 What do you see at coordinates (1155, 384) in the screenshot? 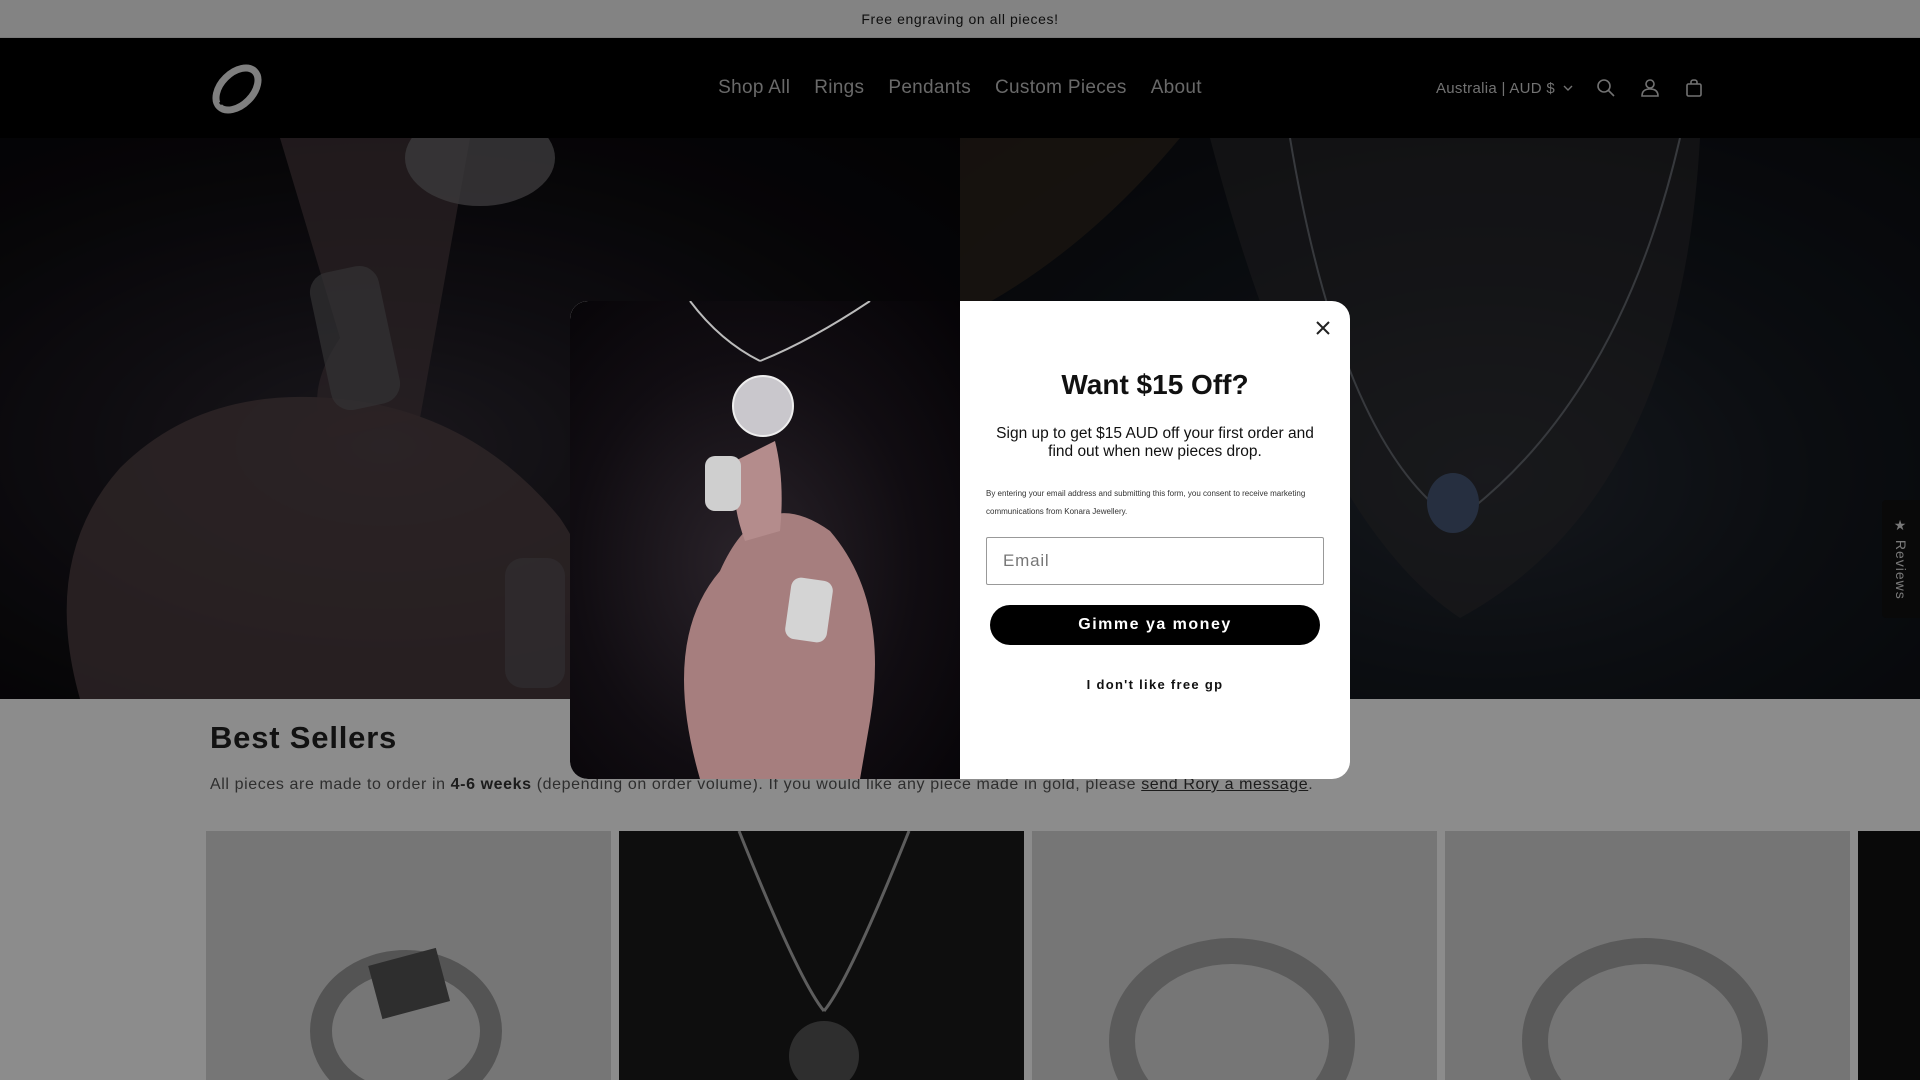
I see `popup-title: Want $15 Off?` at bounding box center [1155, 384].